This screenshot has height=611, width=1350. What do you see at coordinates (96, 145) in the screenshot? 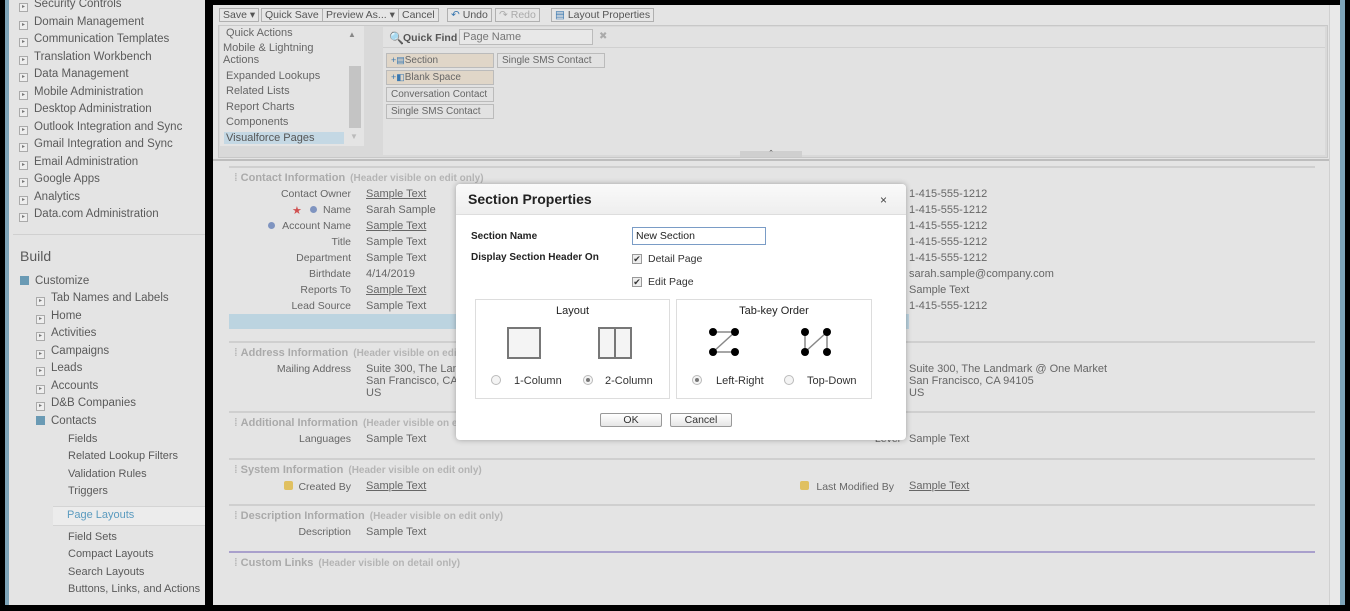
I see `sidebar-item: ▸ Gmail Integration and Sync` at bounding box center [96, 145].